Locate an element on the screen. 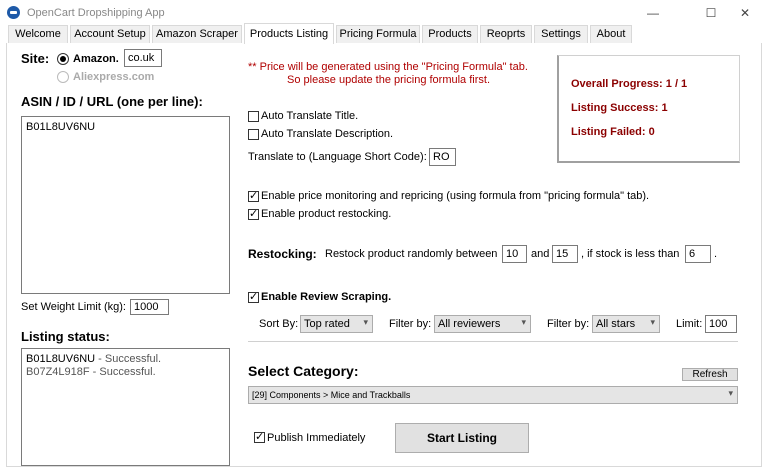 This screenshot has height=473, width=768. price-monitoring-checkbox is located at coordinates (253, 196).